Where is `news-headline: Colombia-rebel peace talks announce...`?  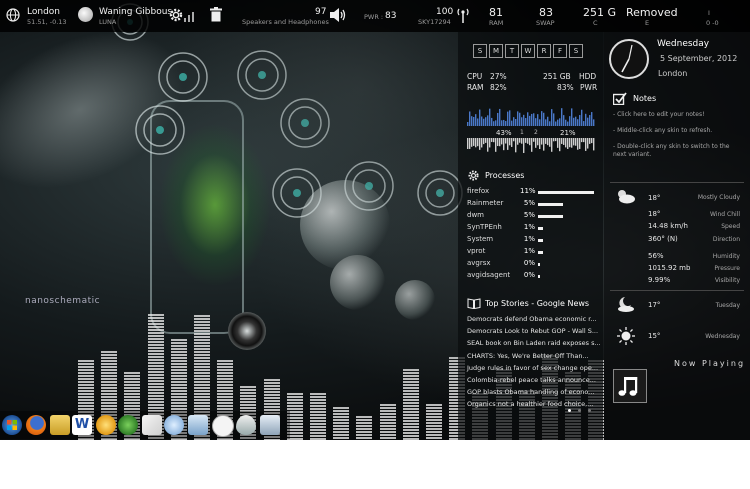 news-headline: Colombia-rebel peace talks announce... is located at coordinates (531, 380).